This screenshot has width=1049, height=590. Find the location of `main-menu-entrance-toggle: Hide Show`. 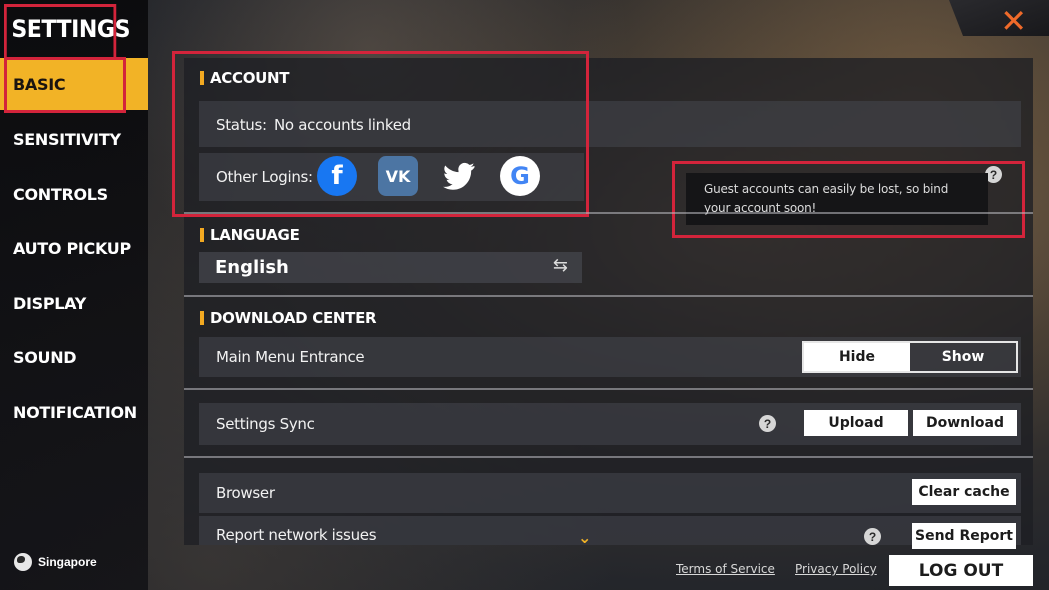

main-menu-entrance-toggle: Hide Show is located at coordinates (910, 357).